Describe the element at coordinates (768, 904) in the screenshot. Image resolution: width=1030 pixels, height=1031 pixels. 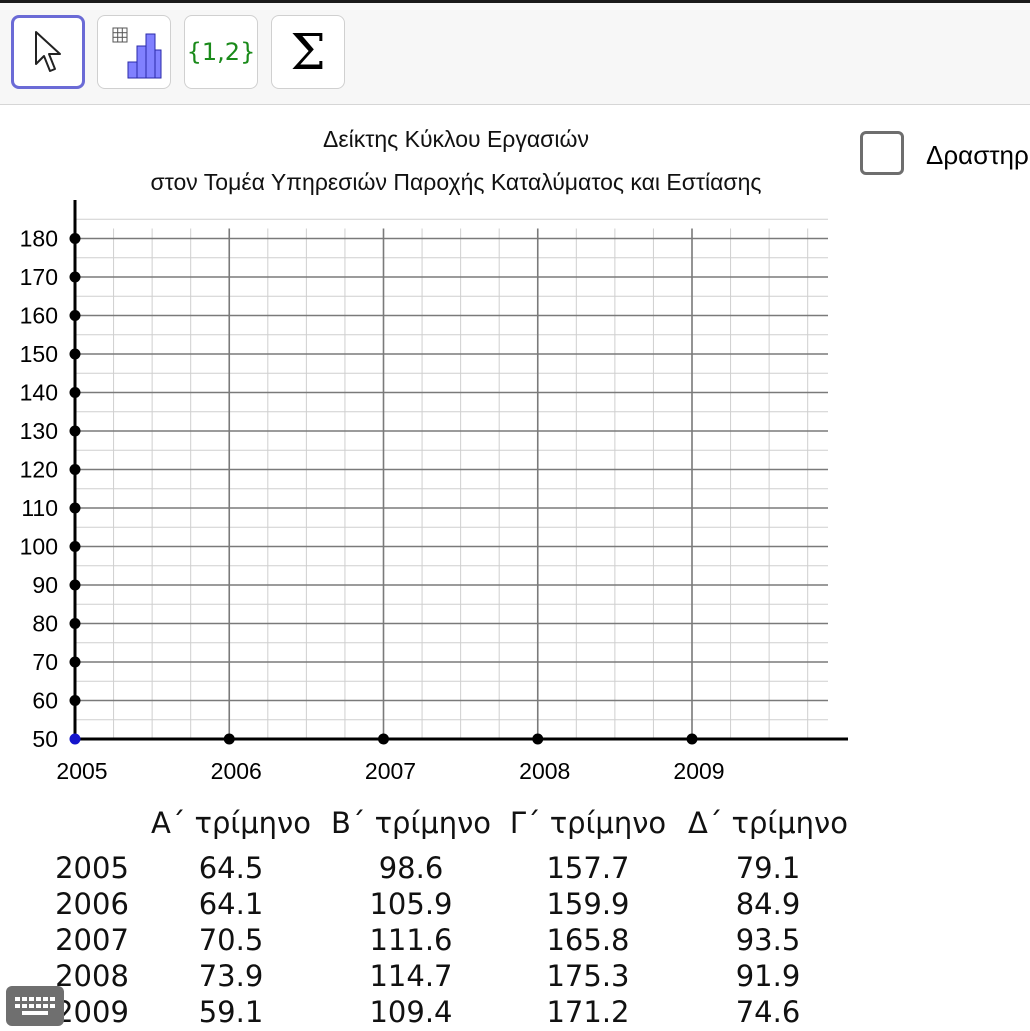
I see `table-cell: 84.9` at that location.